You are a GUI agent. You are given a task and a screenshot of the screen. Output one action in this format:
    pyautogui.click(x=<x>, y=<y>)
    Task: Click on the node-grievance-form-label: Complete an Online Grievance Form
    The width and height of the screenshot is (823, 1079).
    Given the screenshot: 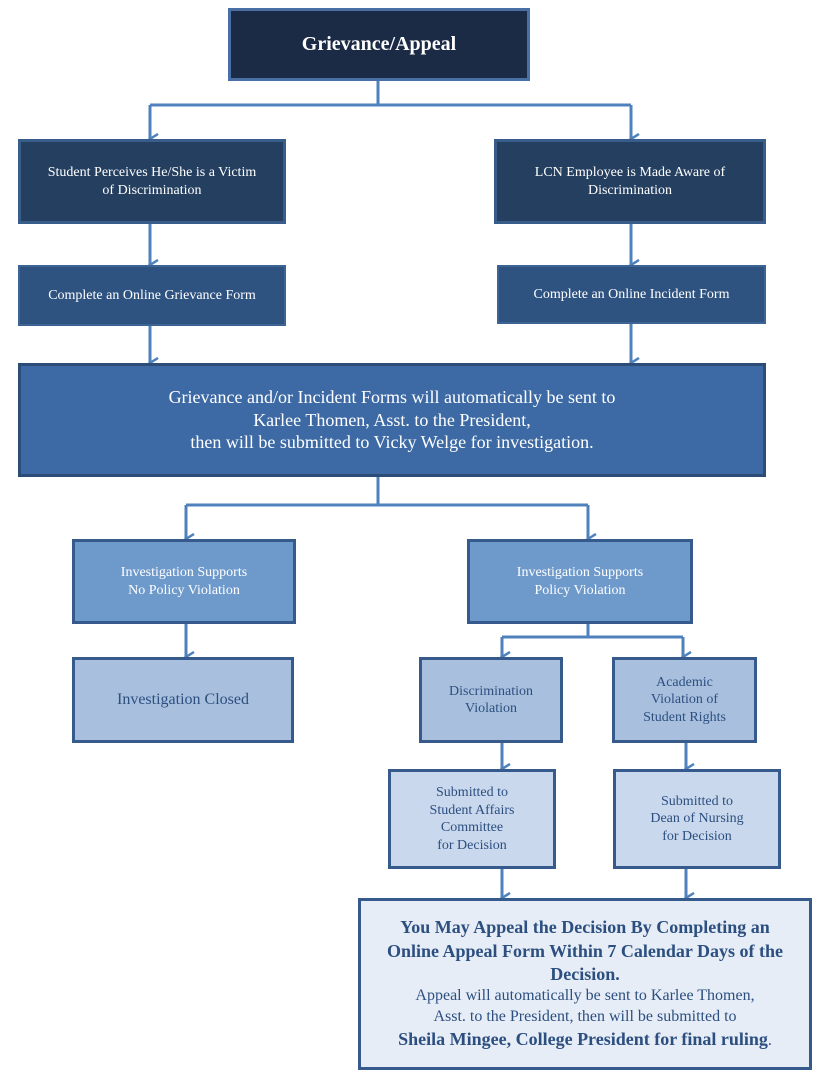 What is the action you would take?
    pyautogui.click(x=152, y=295)
    